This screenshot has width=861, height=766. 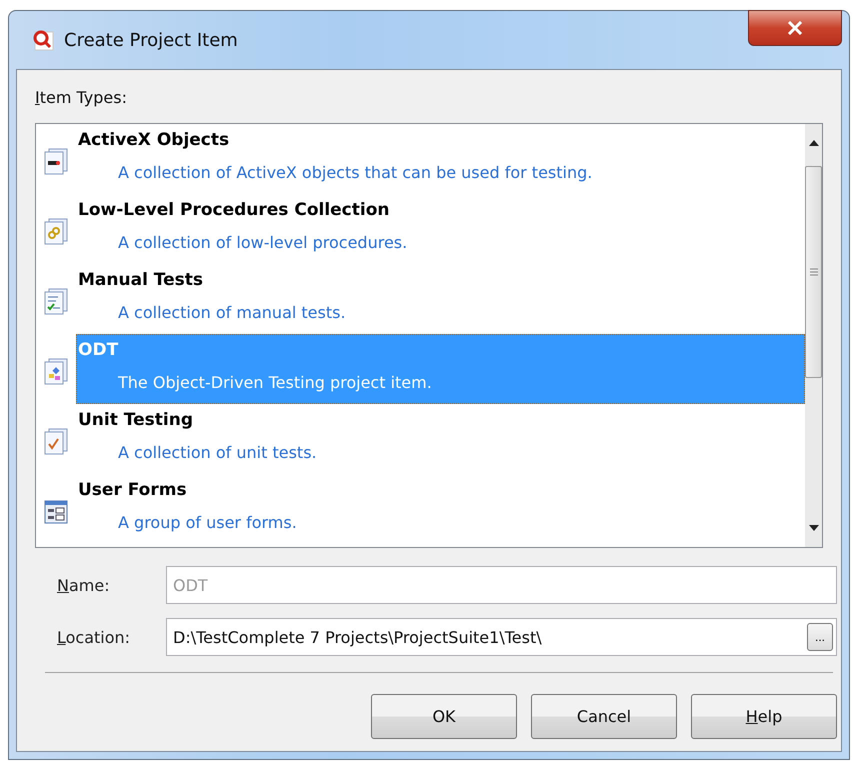 What do you see at coordinates (764, 716) in the screenshot?
I see `dialog-button: Help` at bounding box center [764, 716].